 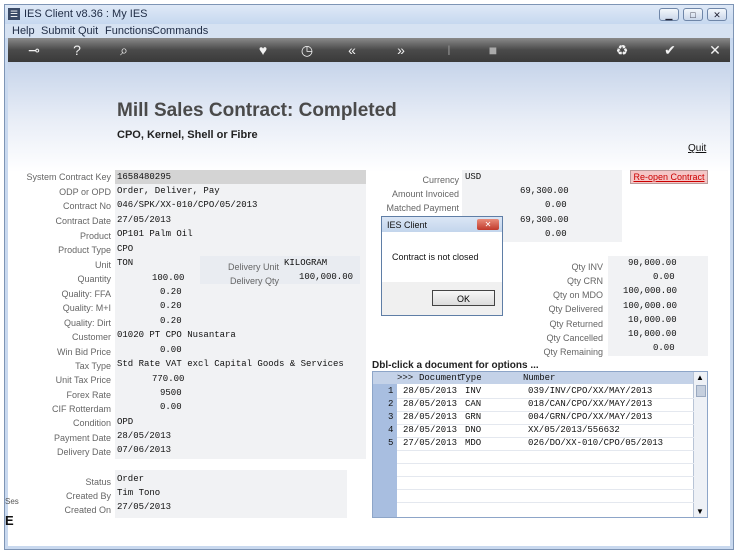 What do you see at coordinates (700, 511) in the screenshot?
I see `scroll-down-icon: ▼` at bounding box center [700, 511].